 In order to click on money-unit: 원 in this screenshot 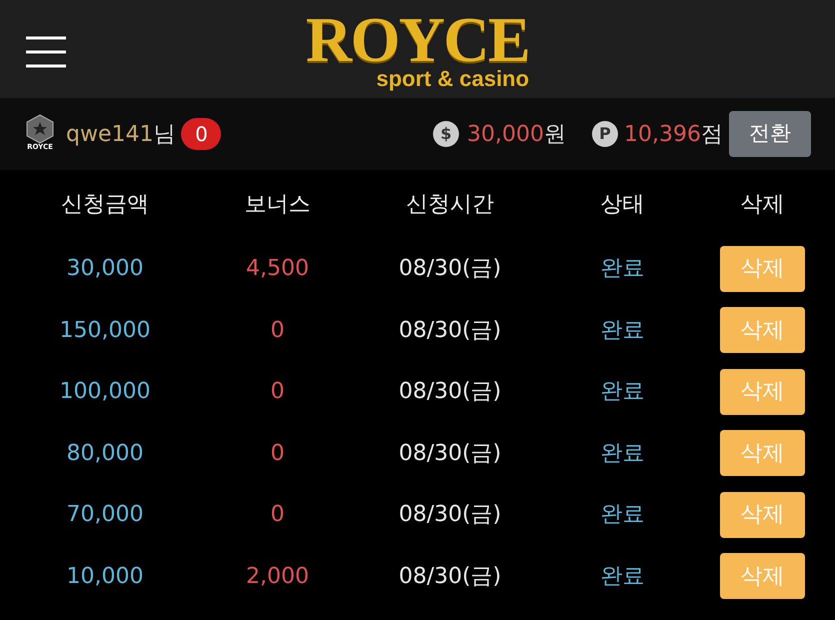, I will do `click(555, 134)`.